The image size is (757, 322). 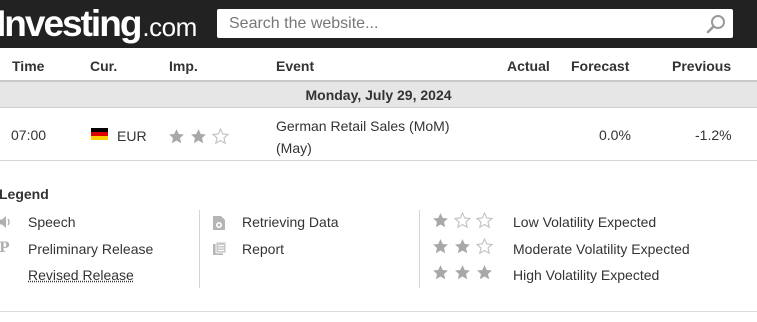 What do you see at coordinates (294, 148) in the screenshot?
I see `event-name-line2: (May)` at bounding box center [294, 148].